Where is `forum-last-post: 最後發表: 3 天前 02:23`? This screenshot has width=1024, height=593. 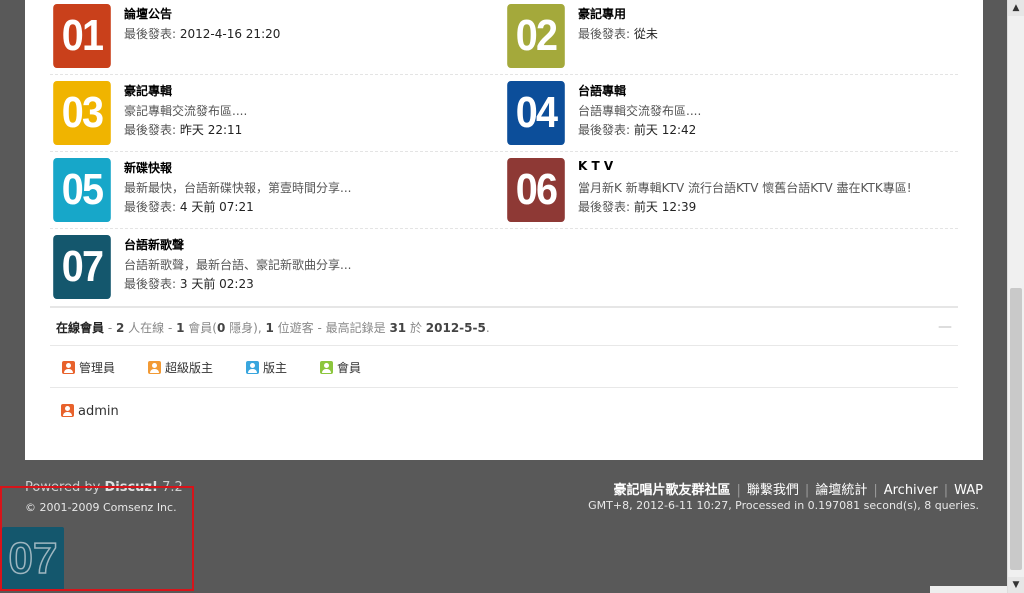 forum-last-post: 最後發表: 3 天前 02:23 is located at coordinates (189, 283).